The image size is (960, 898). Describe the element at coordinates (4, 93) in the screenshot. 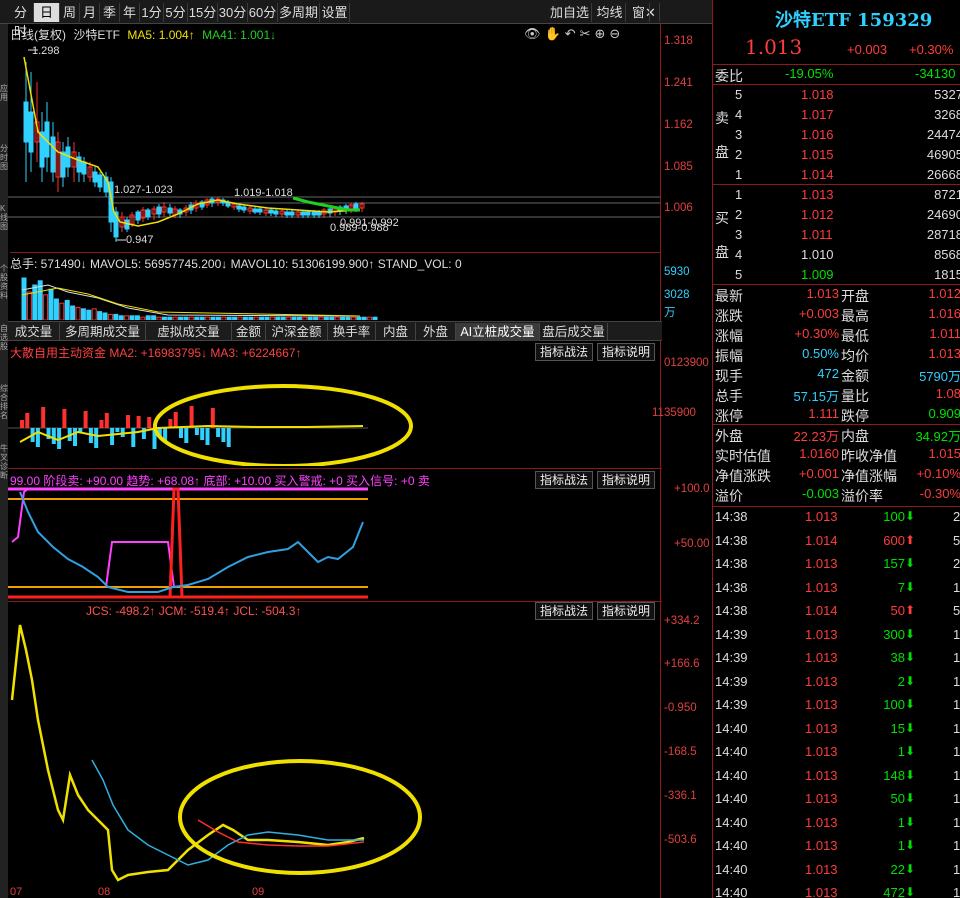

I see `side-tab: 应用` at that location.